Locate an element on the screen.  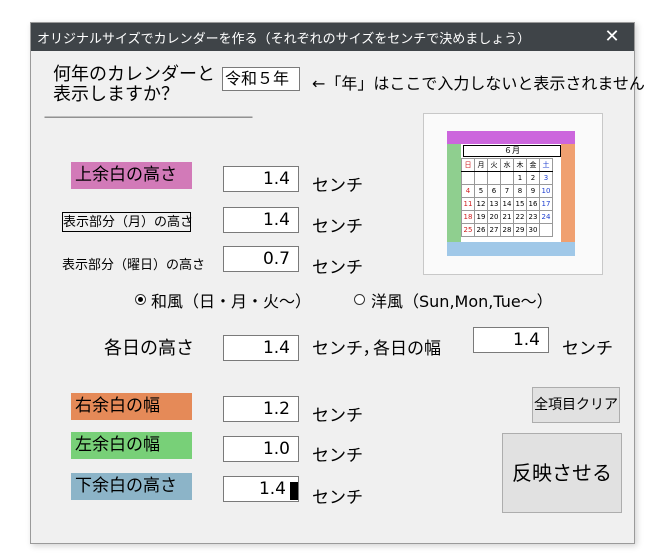
preview-week-row: 18 19 20 21 22 23 24 is located at coordinates (507, 217).